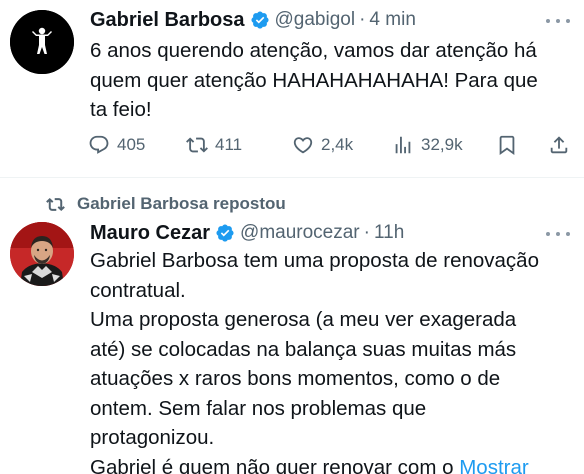  I want to click on views-button: 32,9k, so click(427, 145).